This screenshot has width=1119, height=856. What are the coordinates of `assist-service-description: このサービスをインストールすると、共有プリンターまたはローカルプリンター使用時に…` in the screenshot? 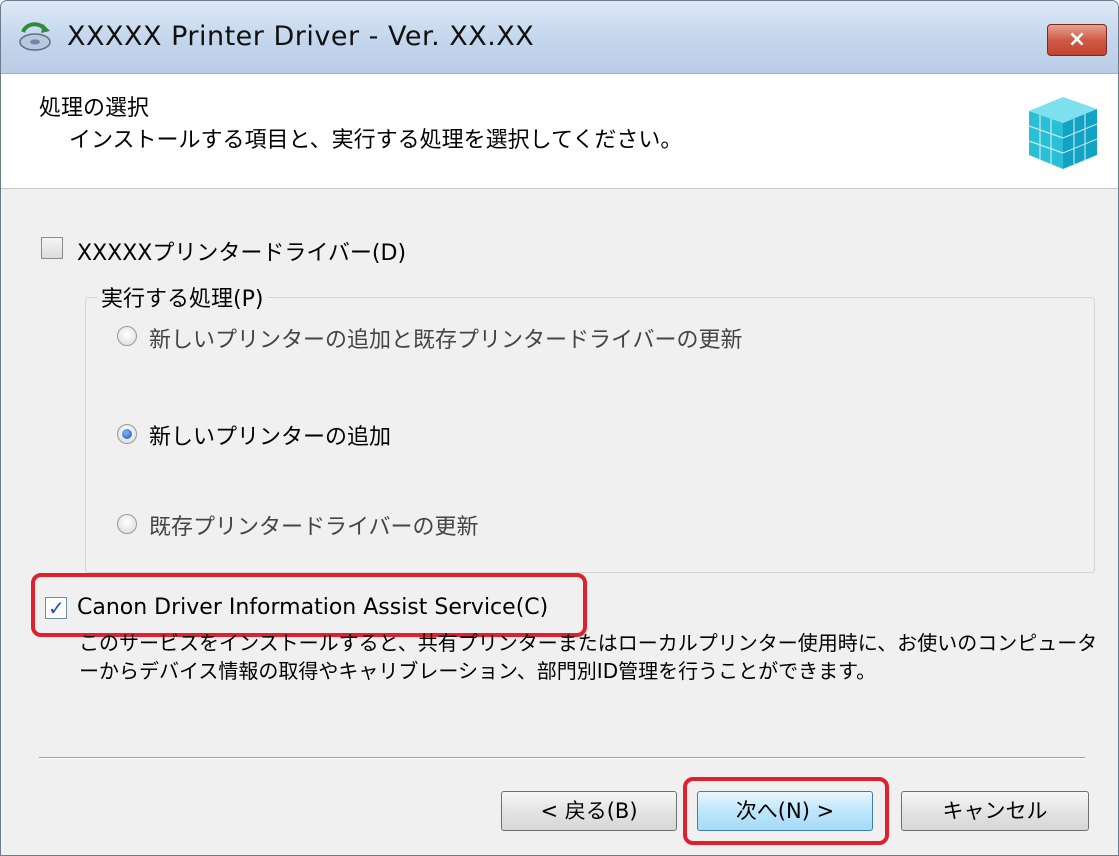 It's located at (588, 657).